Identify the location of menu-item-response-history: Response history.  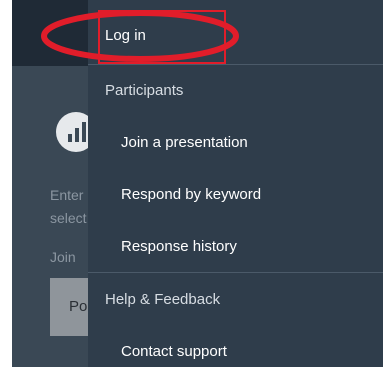
(235, 246).